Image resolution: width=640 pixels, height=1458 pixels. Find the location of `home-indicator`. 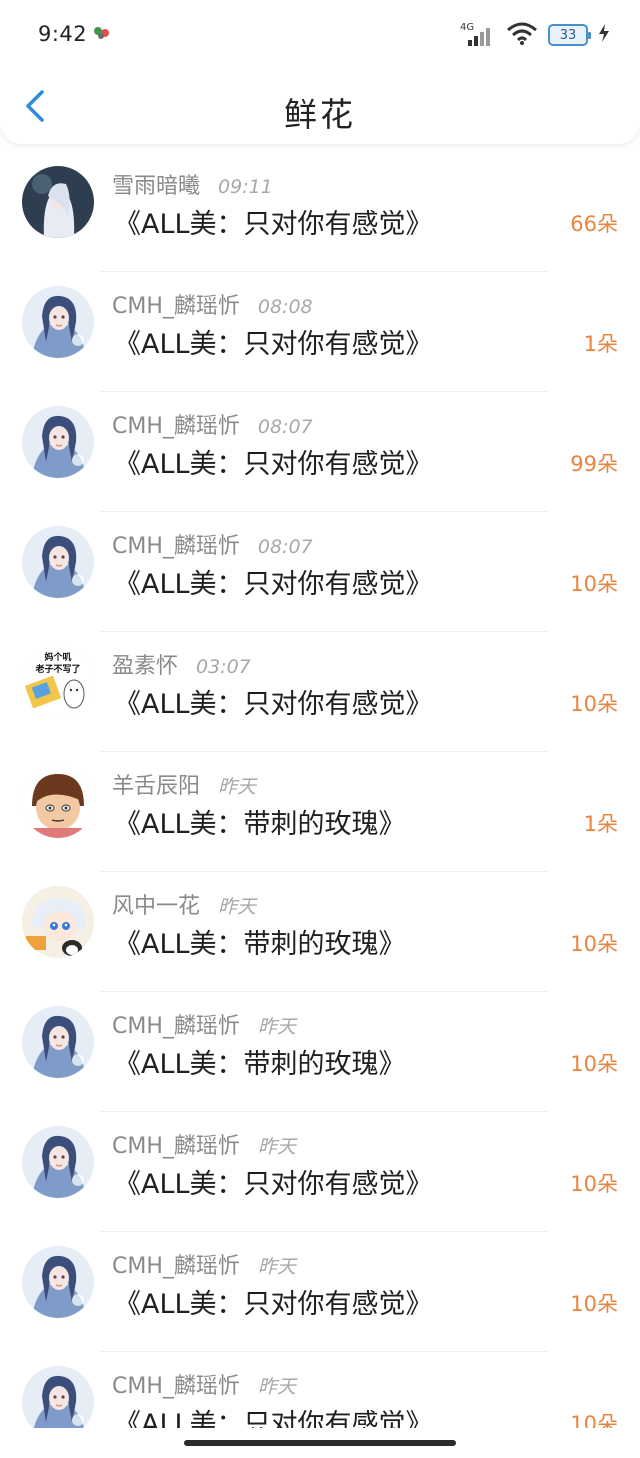

home-indicator is located at coordinates (320, 1443).